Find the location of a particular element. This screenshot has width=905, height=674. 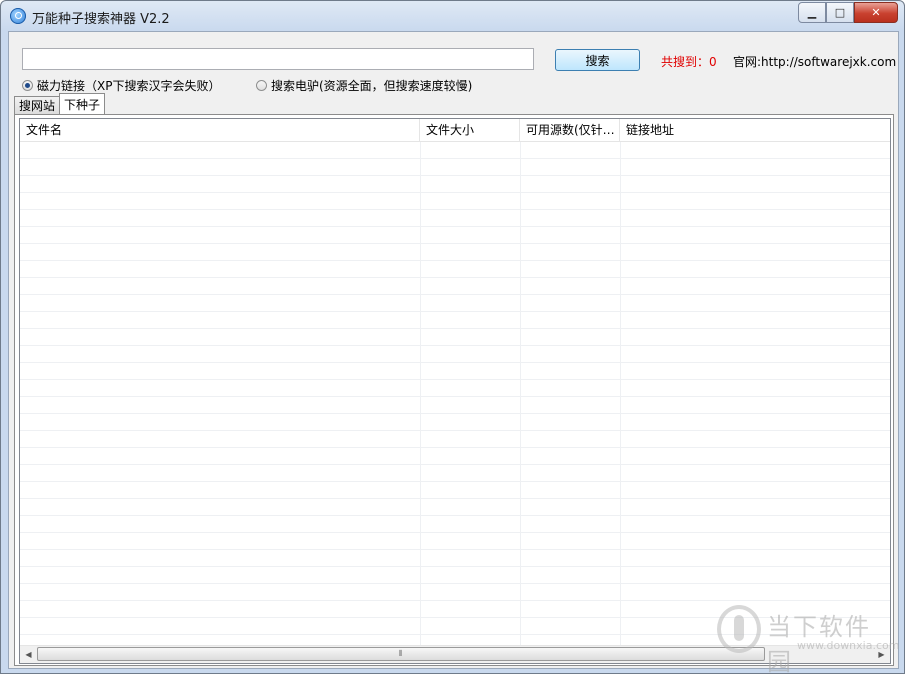

ed2k-radio: 搜索电驴(资源全面，但搜索速度较慢) is located at coordinates (364, 85).